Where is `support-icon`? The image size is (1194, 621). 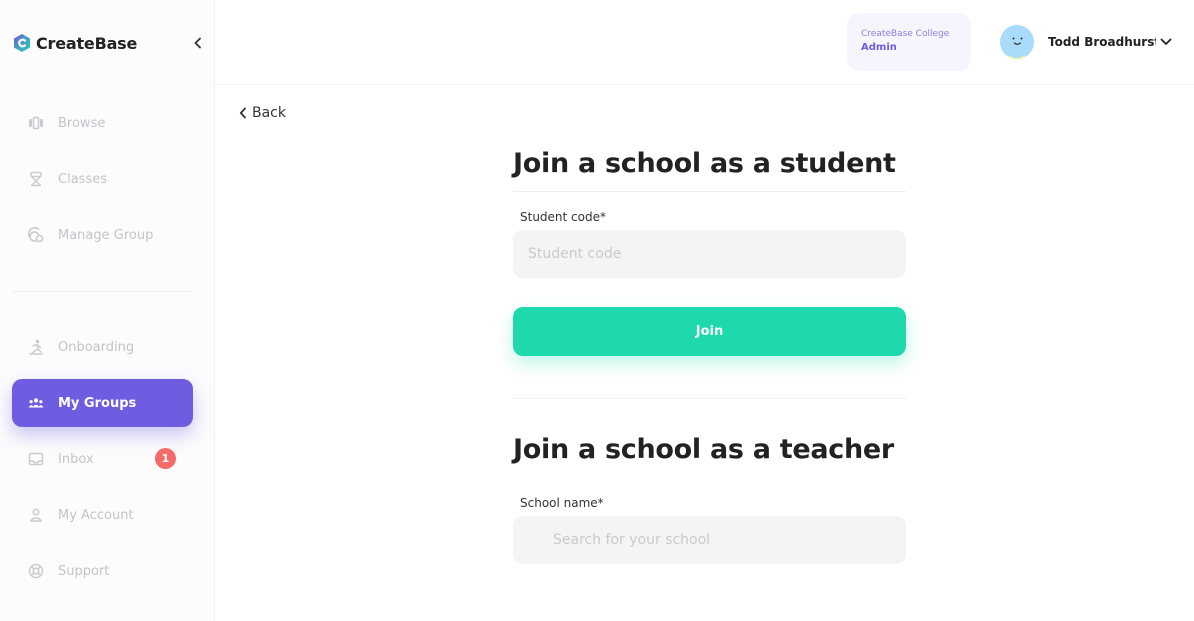
support-icon is located at coordinates (36, 571).